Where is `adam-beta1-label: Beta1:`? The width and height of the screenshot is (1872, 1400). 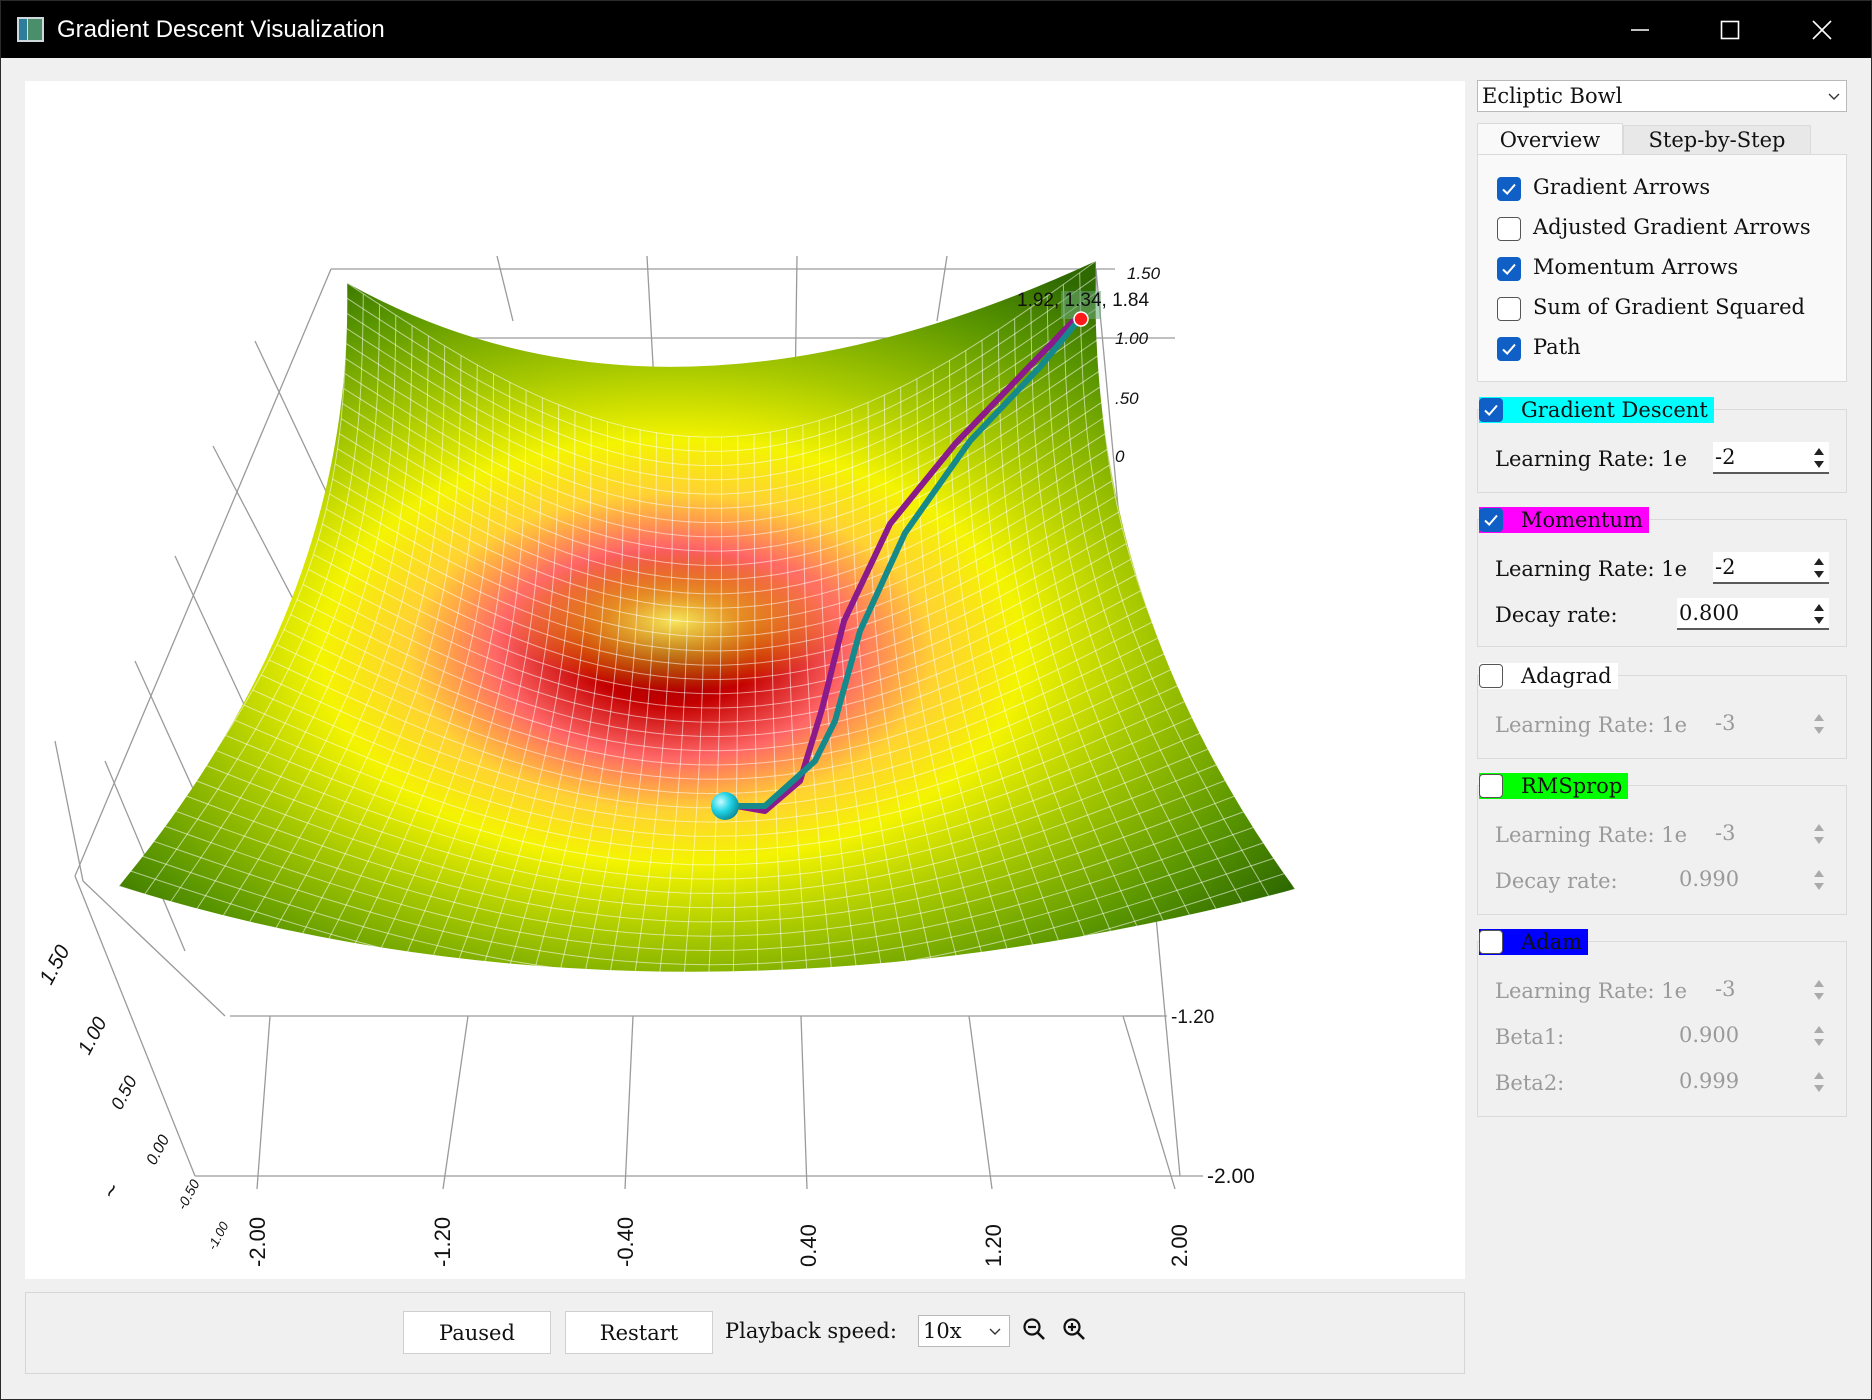 adam-beta1-label: Beta1: is located at coordinates (1530, 1037).